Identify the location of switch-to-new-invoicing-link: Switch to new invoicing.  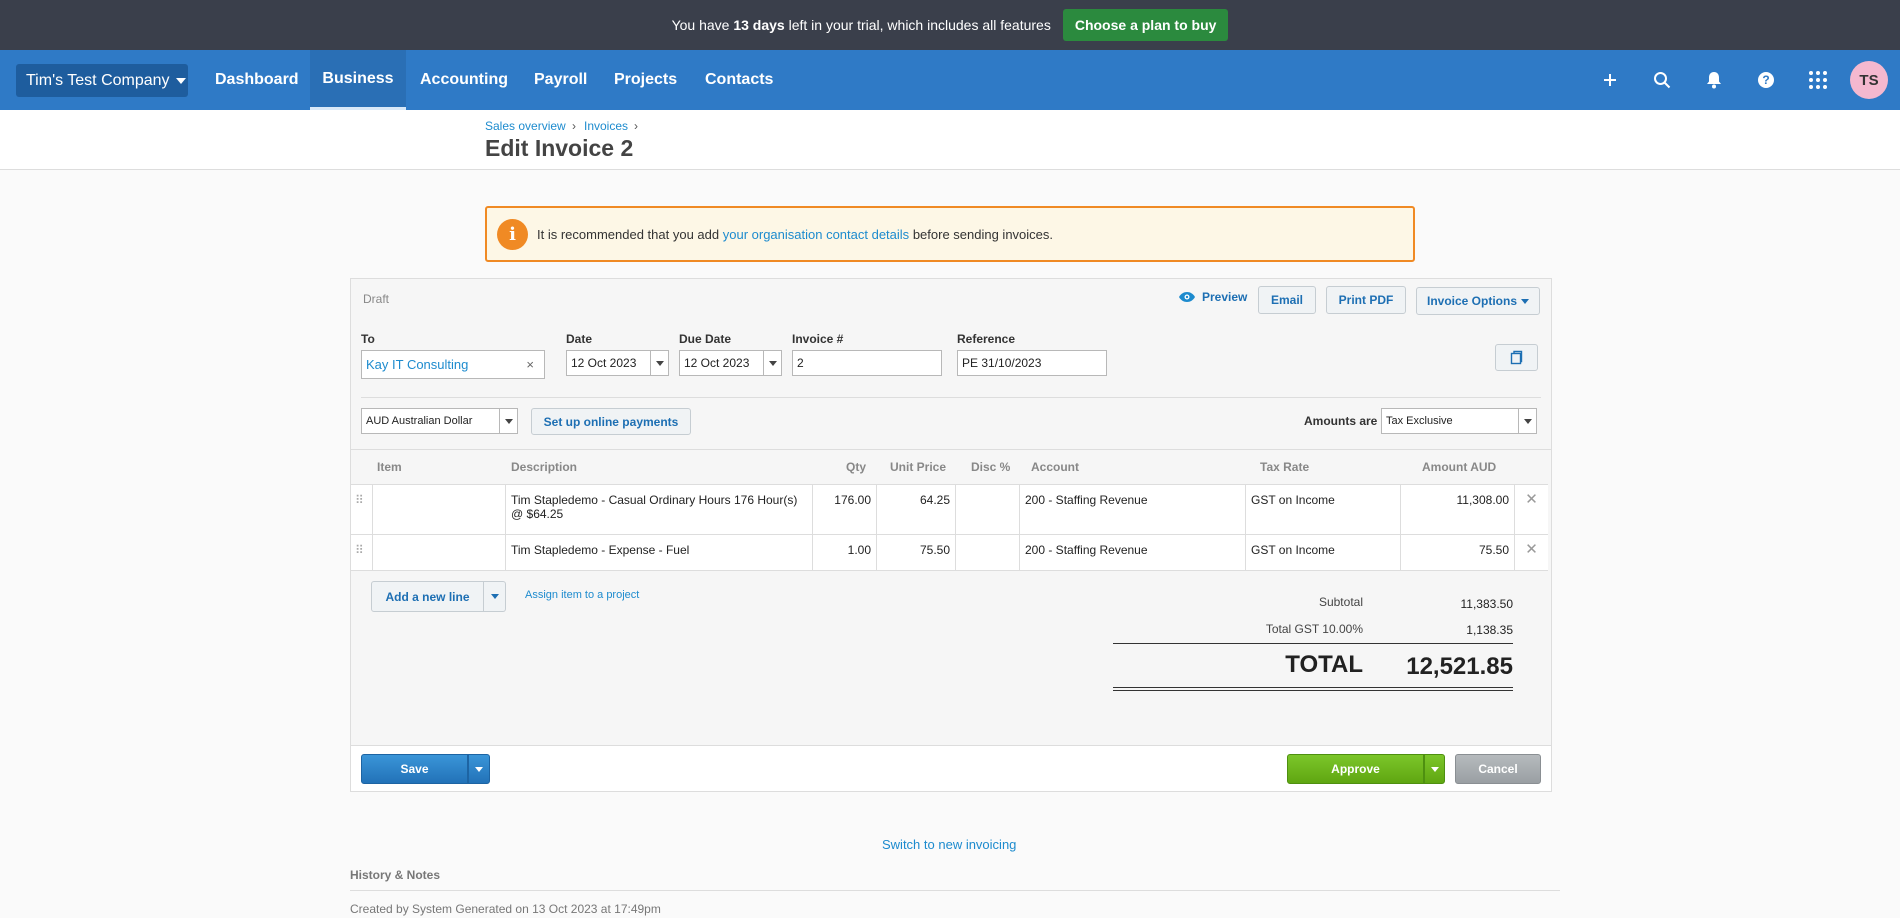
(949, 844).